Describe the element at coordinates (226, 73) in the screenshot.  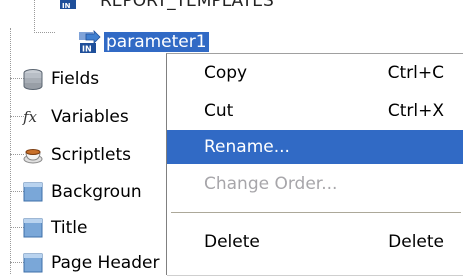
I see `menu-item-label: Copy` at that location.